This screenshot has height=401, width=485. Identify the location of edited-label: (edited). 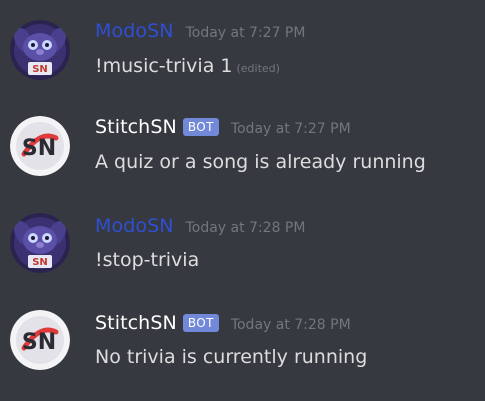
(258, 68).